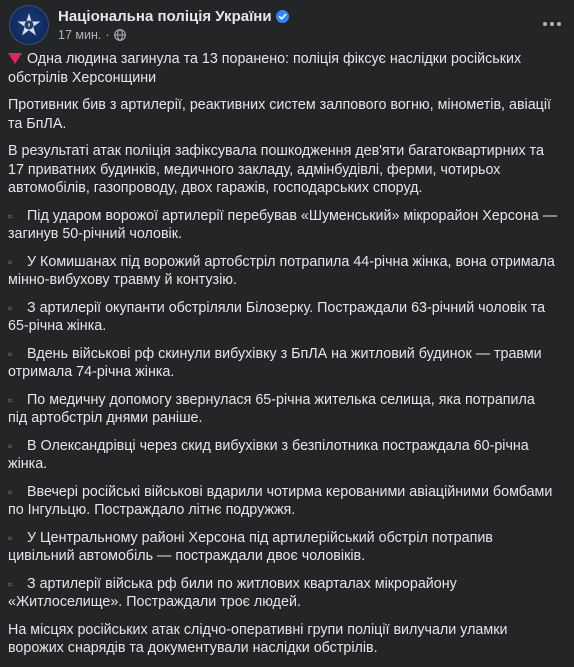  I want to click on page-name-link: Національна поліція України, so click(173, 16).